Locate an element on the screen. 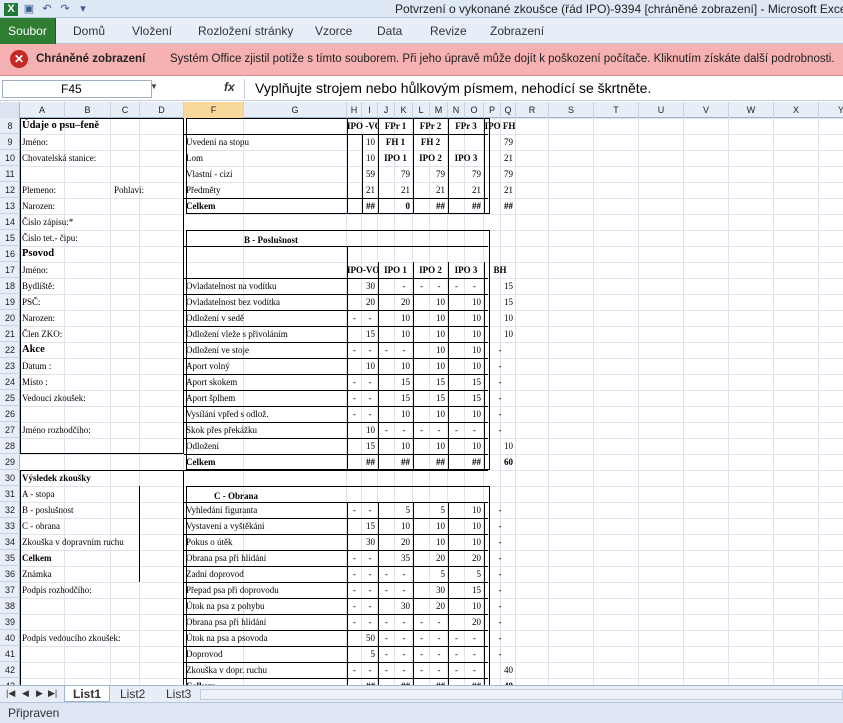  horizontal-scrollbar is located at coordinates (521, 694).